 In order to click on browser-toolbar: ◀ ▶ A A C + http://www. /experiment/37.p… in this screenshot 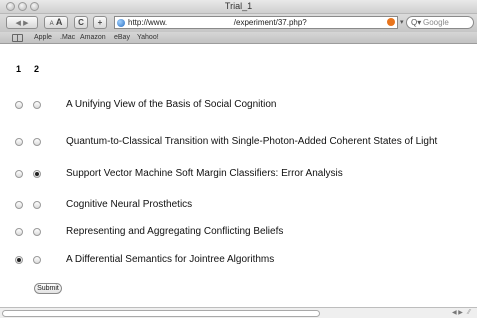, I will do `click(238, 23)`.